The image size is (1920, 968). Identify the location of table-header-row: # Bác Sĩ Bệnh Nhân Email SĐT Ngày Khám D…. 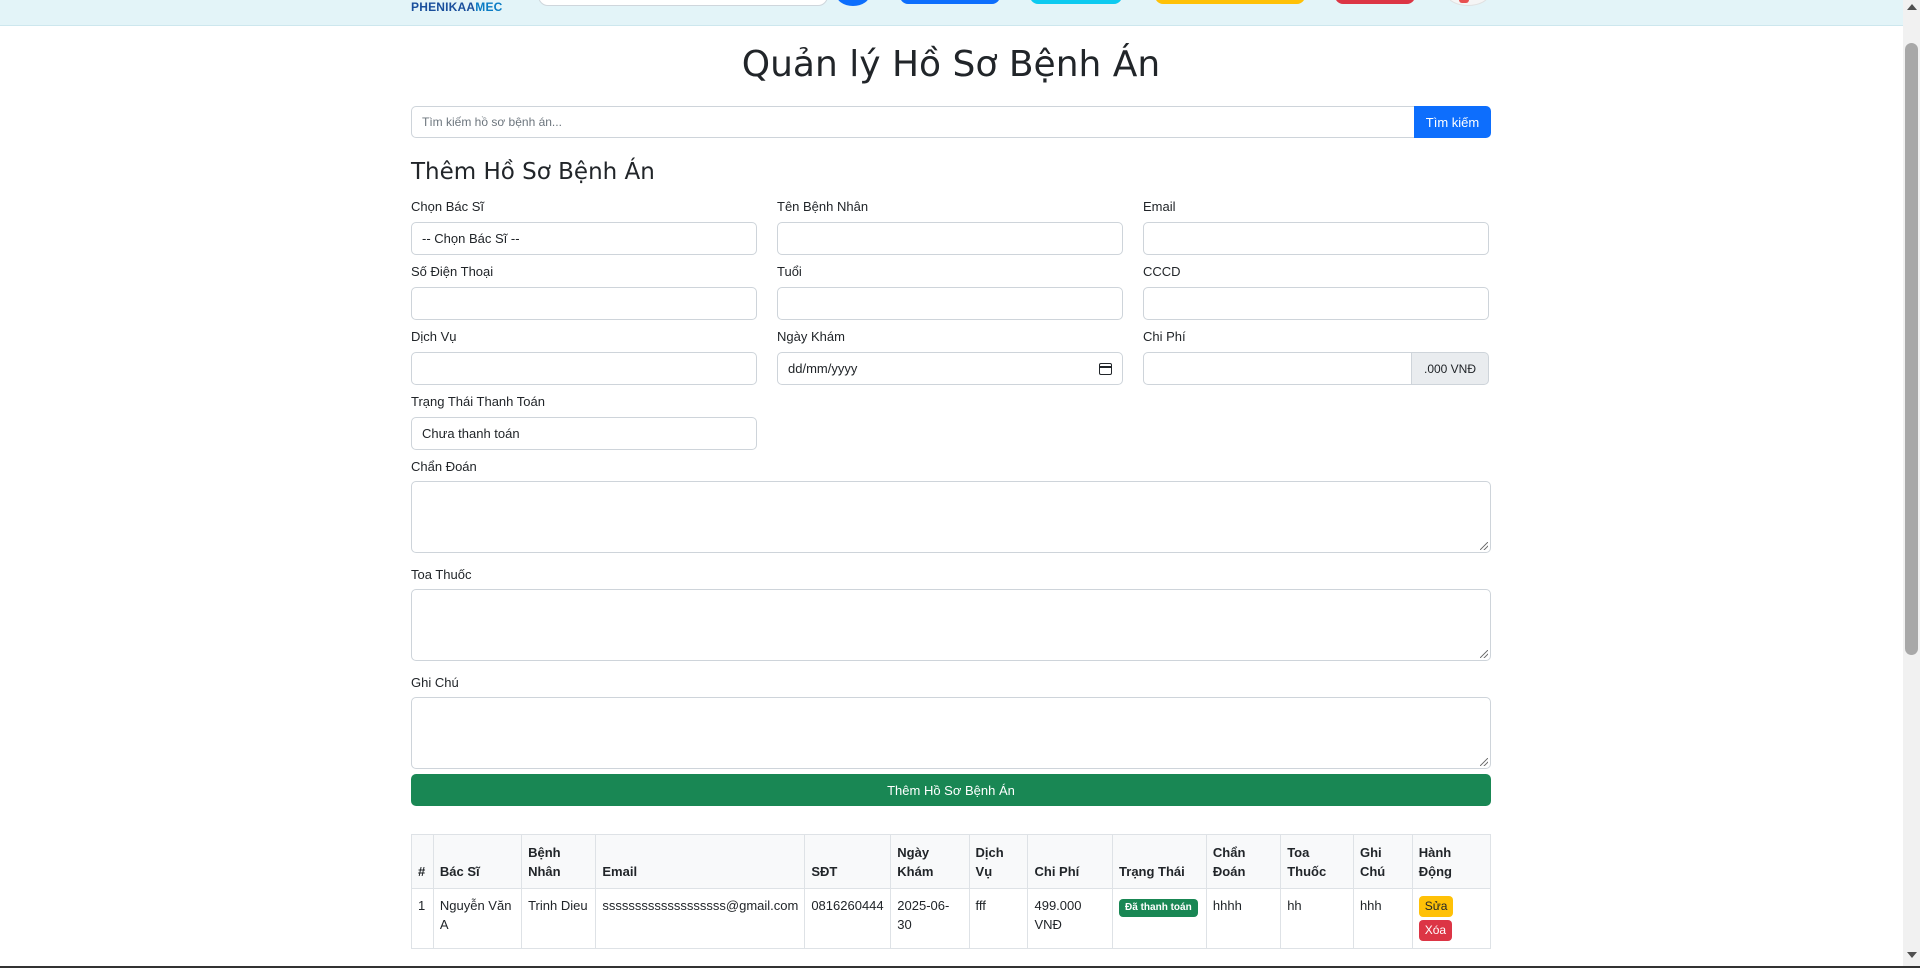
(951, 861).